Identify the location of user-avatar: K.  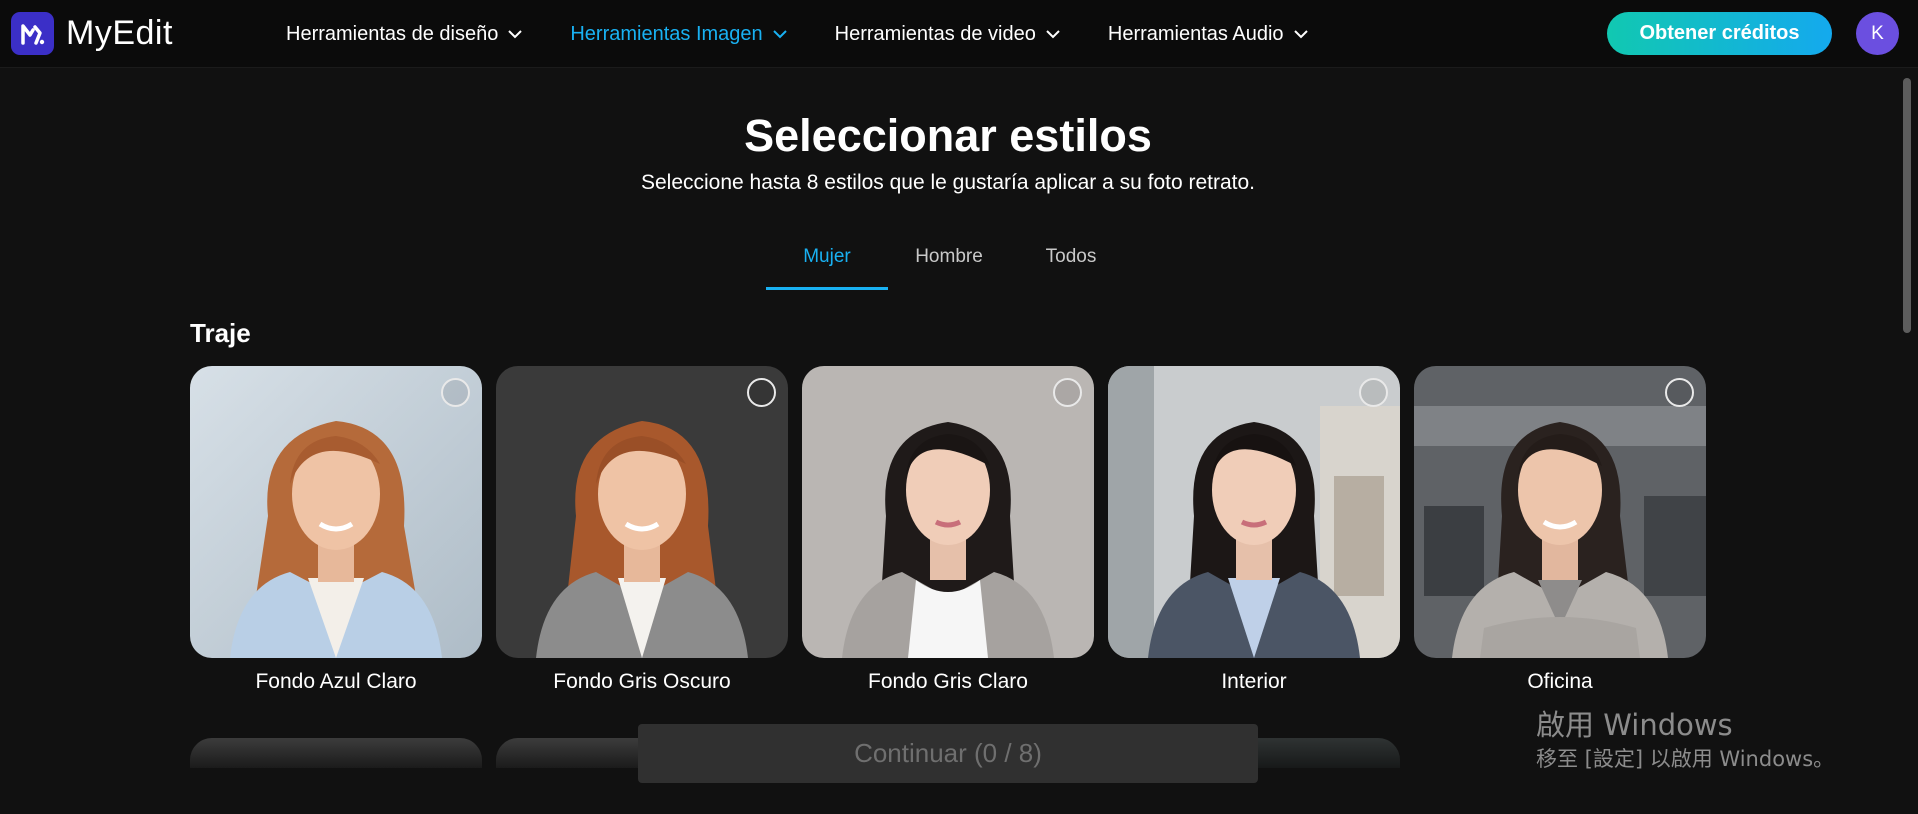
(1877, 33).